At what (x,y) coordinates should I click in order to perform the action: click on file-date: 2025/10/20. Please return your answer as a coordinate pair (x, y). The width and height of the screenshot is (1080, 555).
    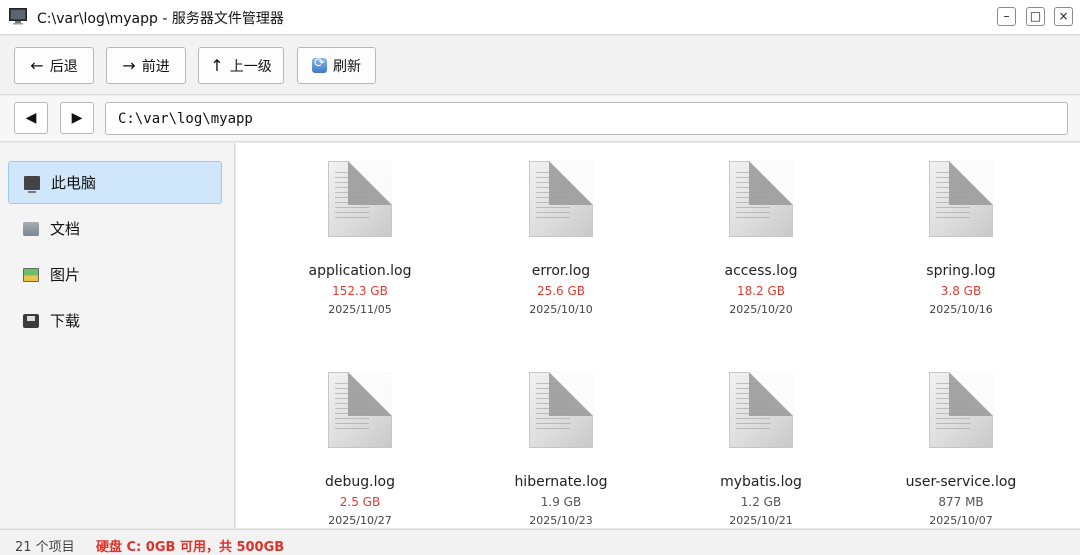
    Looking at the image, I should click on (761, 309).